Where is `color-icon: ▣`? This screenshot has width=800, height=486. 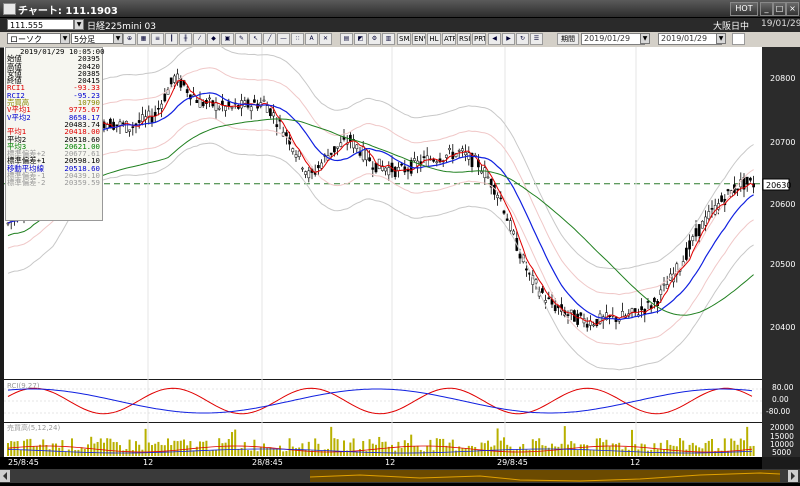
color-icon: ▣ is located at coordinates (227, 39).